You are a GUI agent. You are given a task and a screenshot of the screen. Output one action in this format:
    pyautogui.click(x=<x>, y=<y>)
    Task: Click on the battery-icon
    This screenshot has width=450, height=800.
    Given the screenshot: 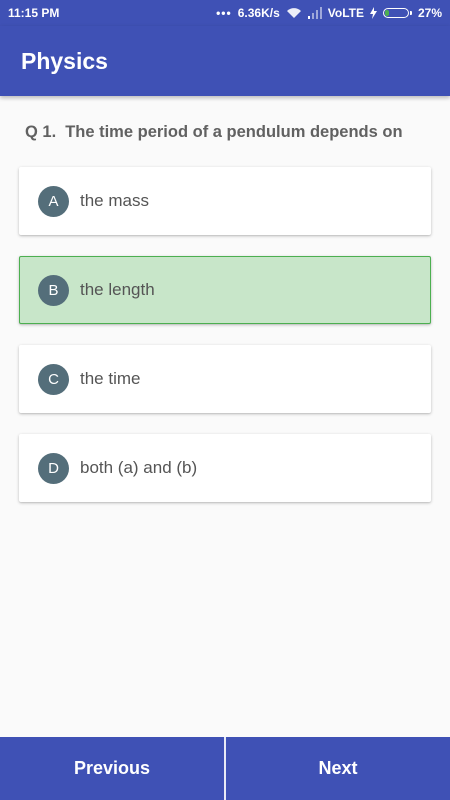 What is the action you would take?
    pyautogui.click(x=397, y=13)
    